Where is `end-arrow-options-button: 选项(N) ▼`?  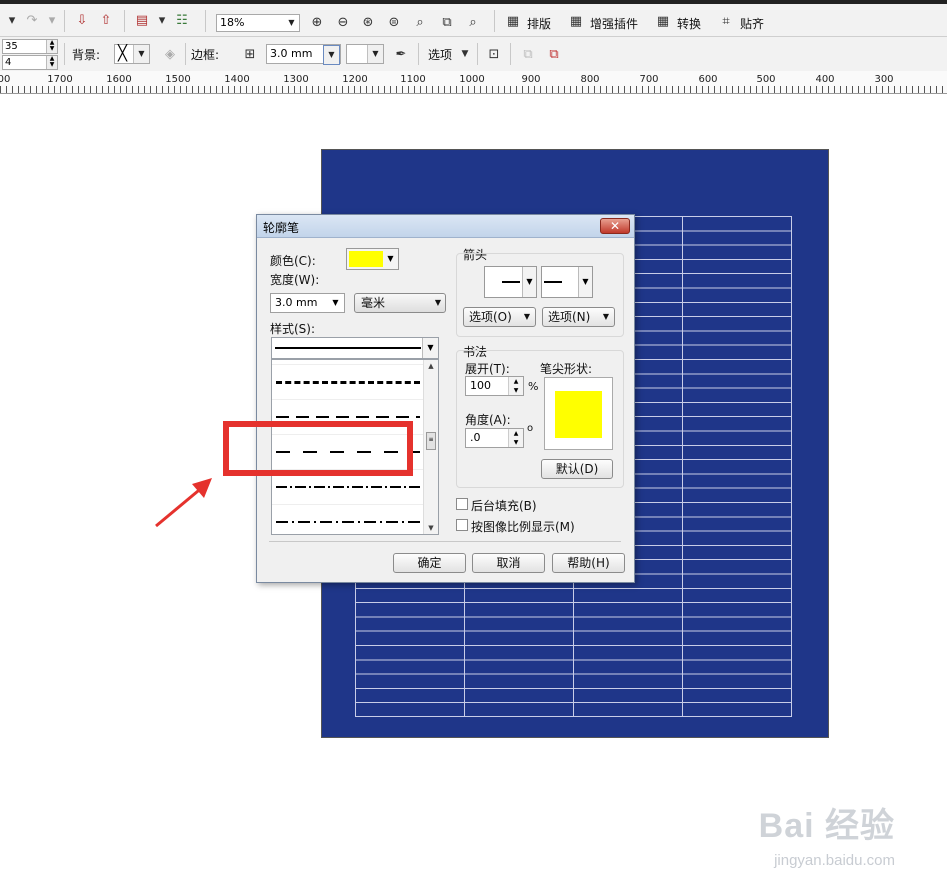
end-arrow-options-button: 选项(N) ▼ is located at coordinates (578, 317).